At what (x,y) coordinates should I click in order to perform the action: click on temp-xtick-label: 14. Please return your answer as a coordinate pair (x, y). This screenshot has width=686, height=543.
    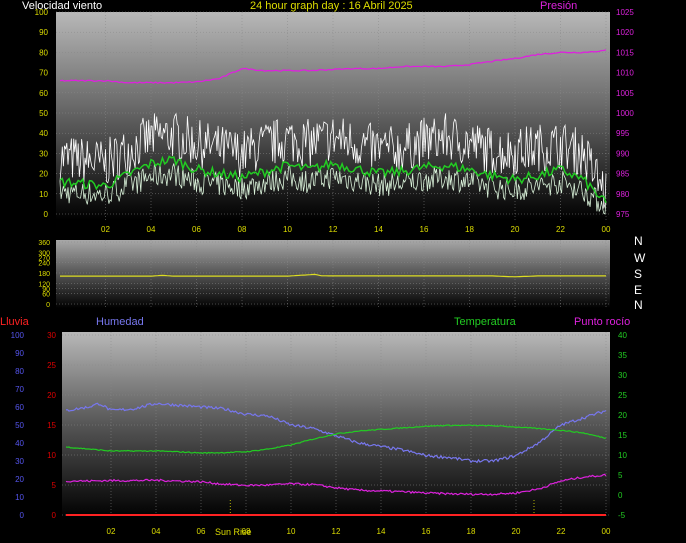
    Looking at the image, I should click on (381, 531).